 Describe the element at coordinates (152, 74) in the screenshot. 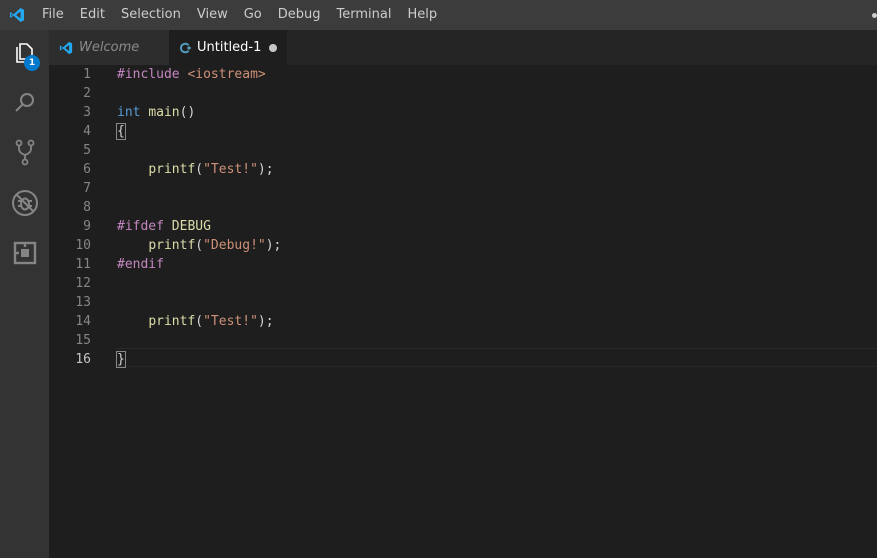

I see `code-token: #include` at that location.